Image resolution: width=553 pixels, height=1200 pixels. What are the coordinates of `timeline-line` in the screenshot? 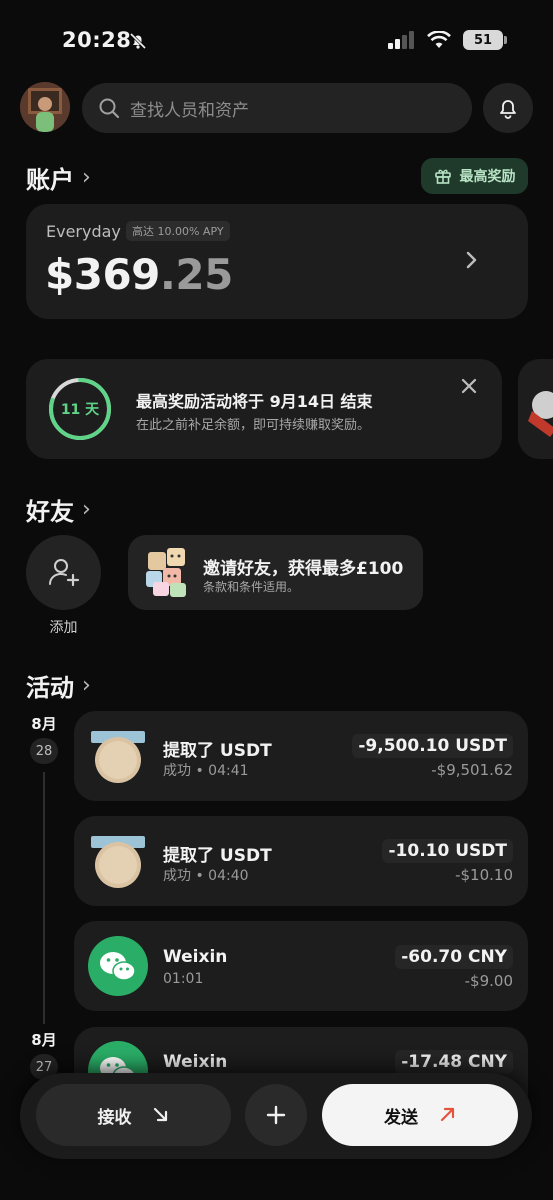 It's located at (44, 898).